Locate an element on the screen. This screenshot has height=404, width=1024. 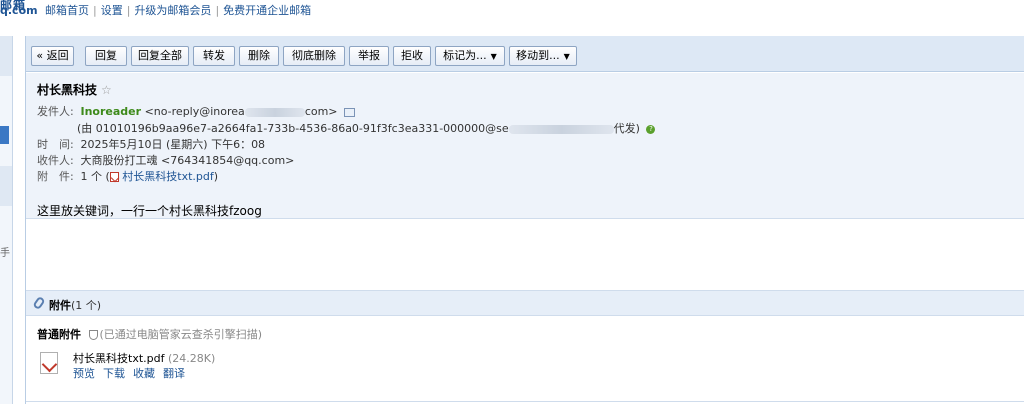
from-label: 发件人: is located at coordinates (55, 111).